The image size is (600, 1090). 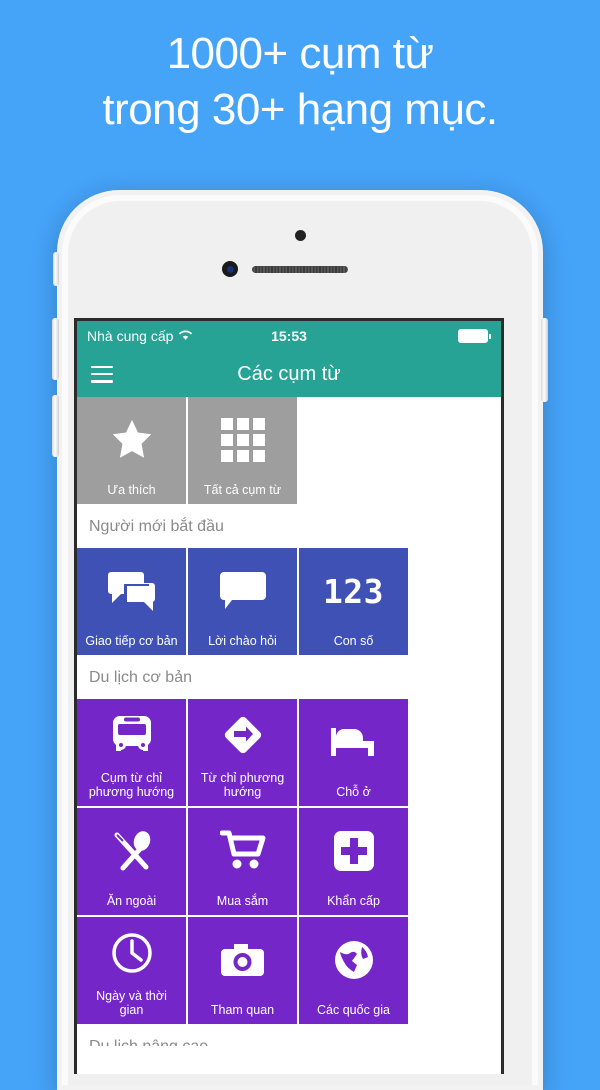 I want to click on headline-line-2: trong 30+ hạng mục., so click(x=300, y=109).